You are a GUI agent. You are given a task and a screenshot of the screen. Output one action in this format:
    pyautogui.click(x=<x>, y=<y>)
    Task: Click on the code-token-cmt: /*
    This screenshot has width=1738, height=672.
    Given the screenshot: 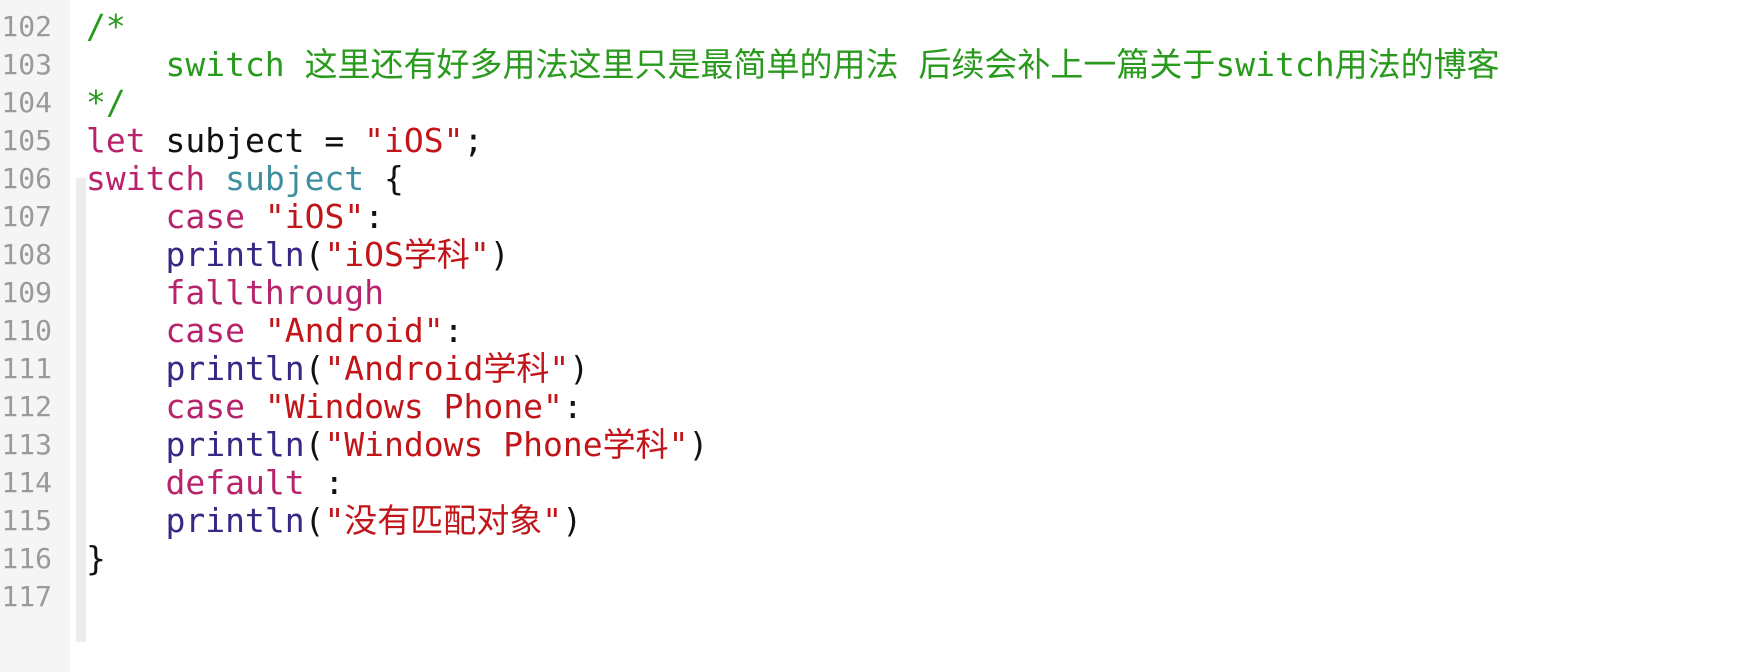 What is the action you would take?
    pyautogui.click(x=106, y=26)
    